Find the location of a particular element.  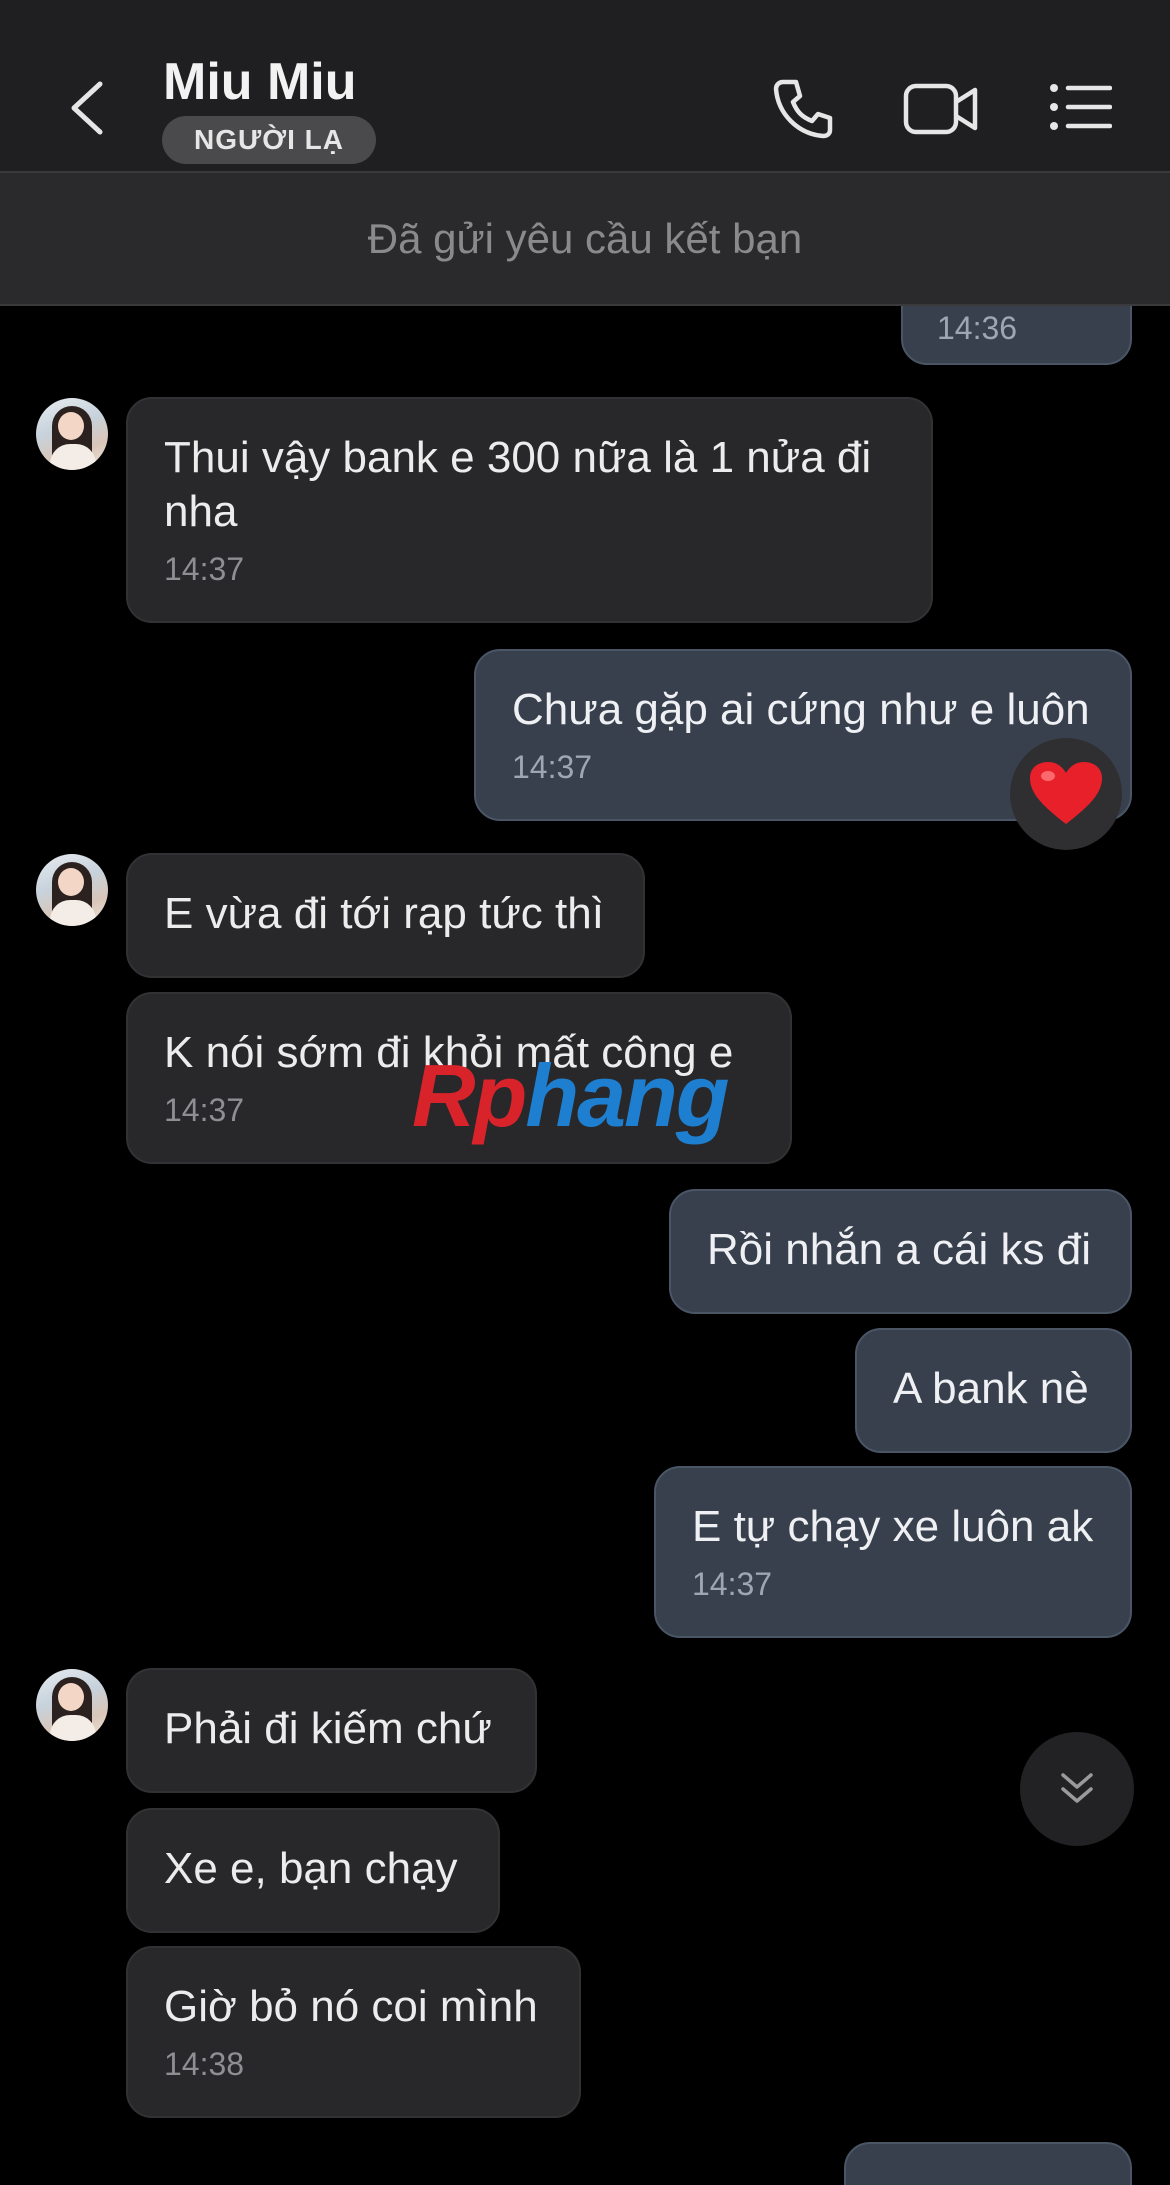

voice-call-button is located at coordinates (803, 111).